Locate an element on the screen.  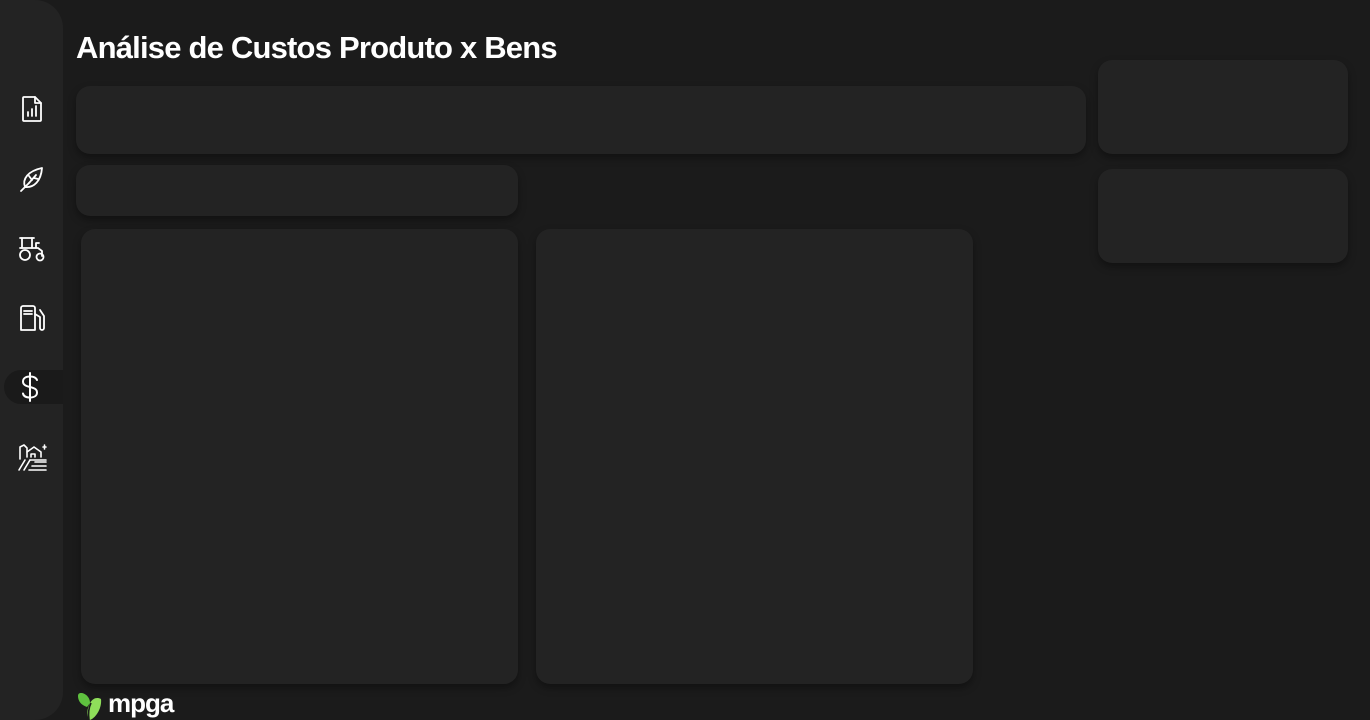
report-chart-icon is located at coordinates (31, 109).